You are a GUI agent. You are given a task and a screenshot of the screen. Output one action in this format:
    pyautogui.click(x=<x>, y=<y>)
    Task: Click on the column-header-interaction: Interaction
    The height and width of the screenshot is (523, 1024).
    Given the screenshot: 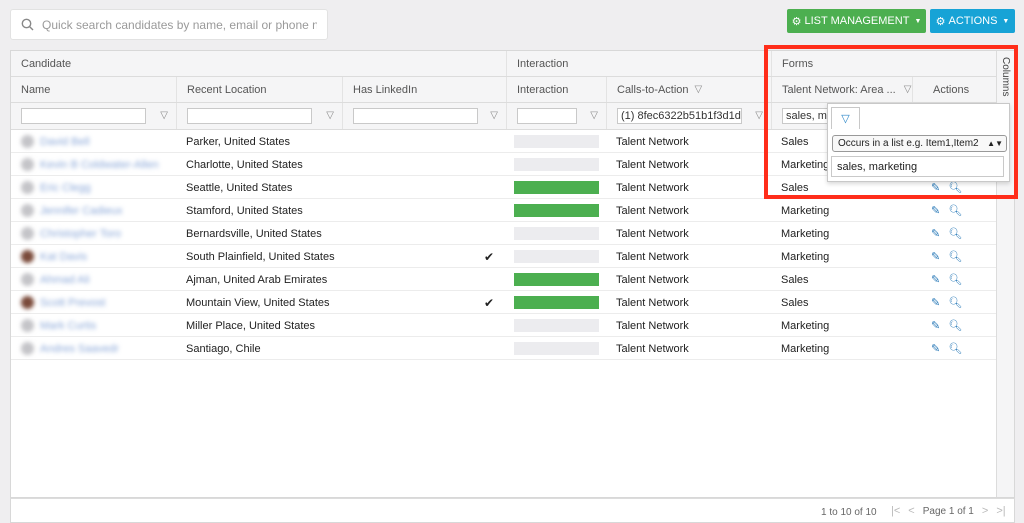 What is the action you would take?
    pyautogui.click(x=556, y=89)
    